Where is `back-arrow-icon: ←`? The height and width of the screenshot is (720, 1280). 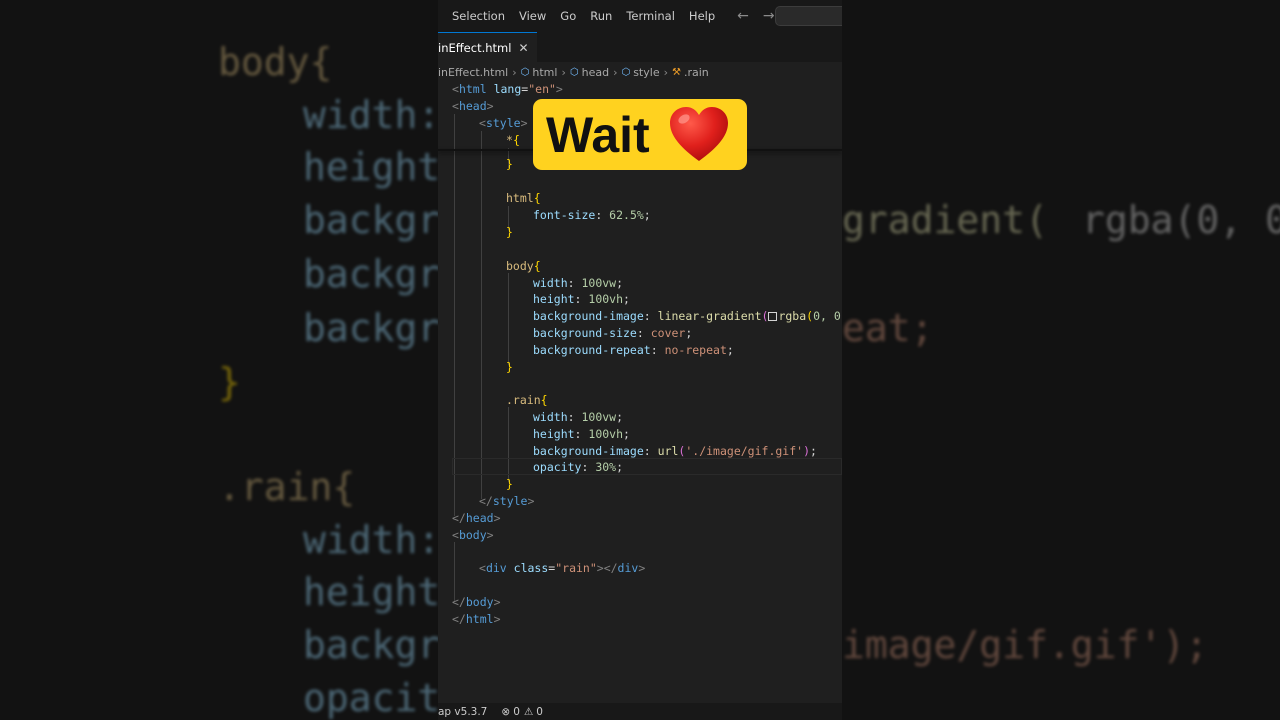 back-arrow-icon: ← is located at coordinates (743, 16).